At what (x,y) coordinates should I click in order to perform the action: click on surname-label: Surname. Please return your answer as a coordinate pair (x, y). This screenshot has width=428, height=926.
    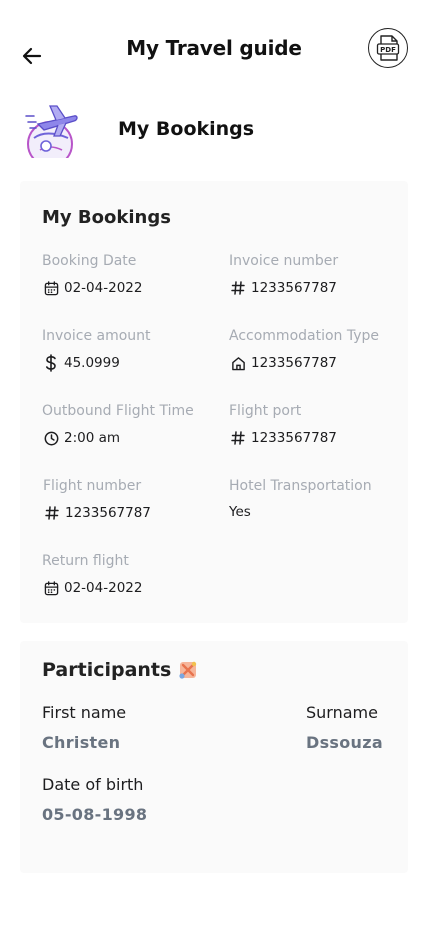
    Looking at the image, I should click on (342, 712).